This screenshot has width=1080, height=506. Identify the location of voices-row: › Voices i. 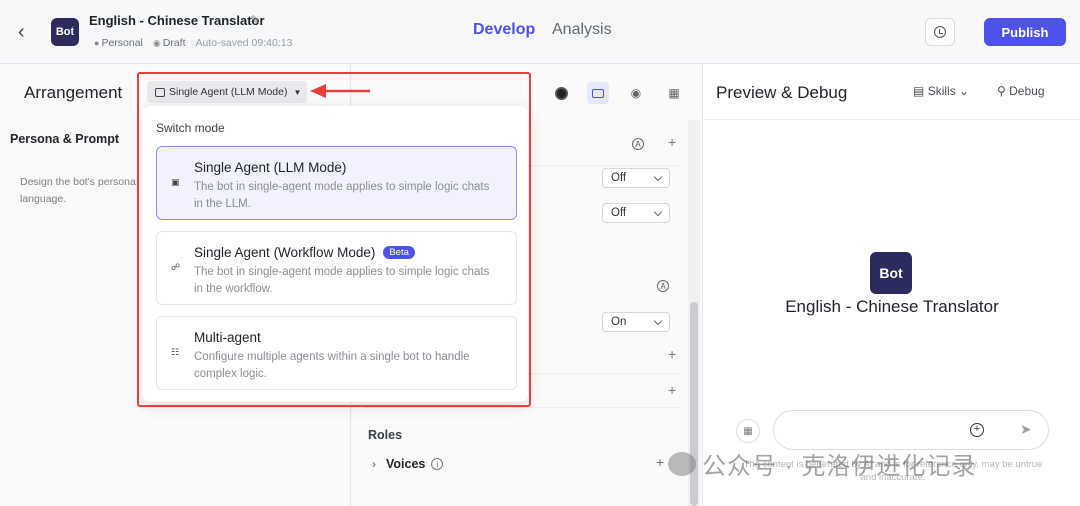
(408, 464).